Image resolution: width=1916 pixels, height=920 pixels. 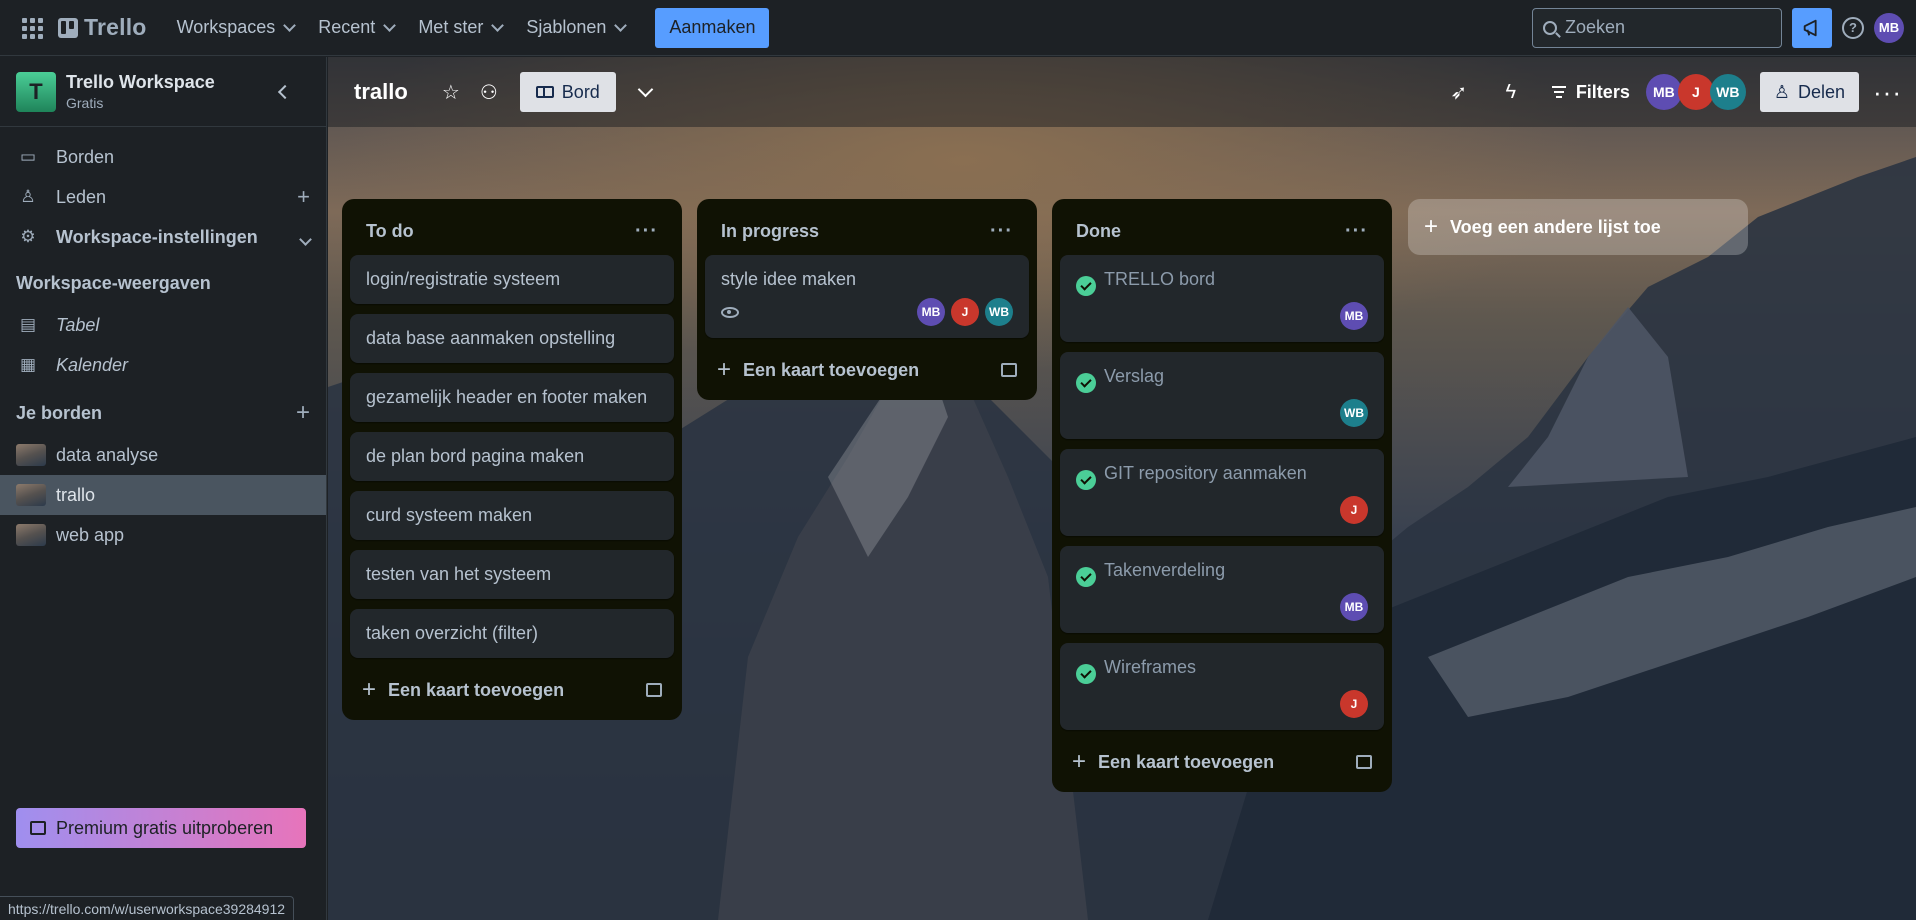 I want to click on nav-starred-label: Met ster, so click(x=451, y=27).